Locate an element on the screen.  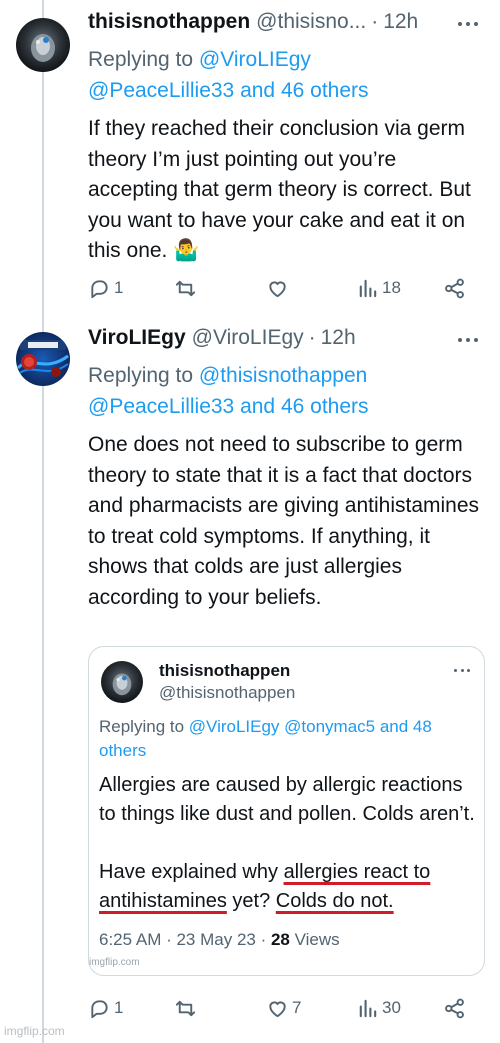
like-button is located at coordinates (279, 288).